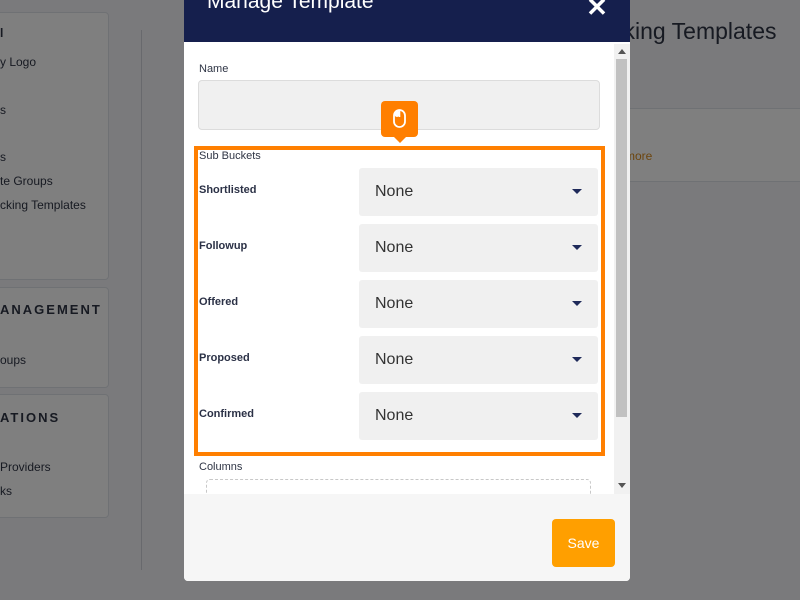  I want to click on bucket-row-confirmed: Confirmed None, so click(407, 416).